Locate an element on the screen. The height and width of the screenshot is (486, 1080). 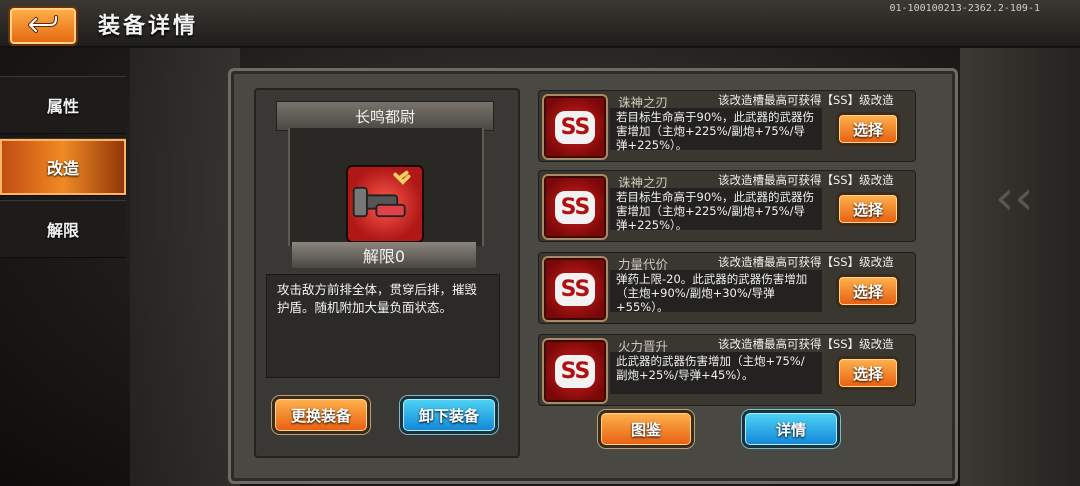
catalog-button: 图鉴 is located at coordinates (646, 429).